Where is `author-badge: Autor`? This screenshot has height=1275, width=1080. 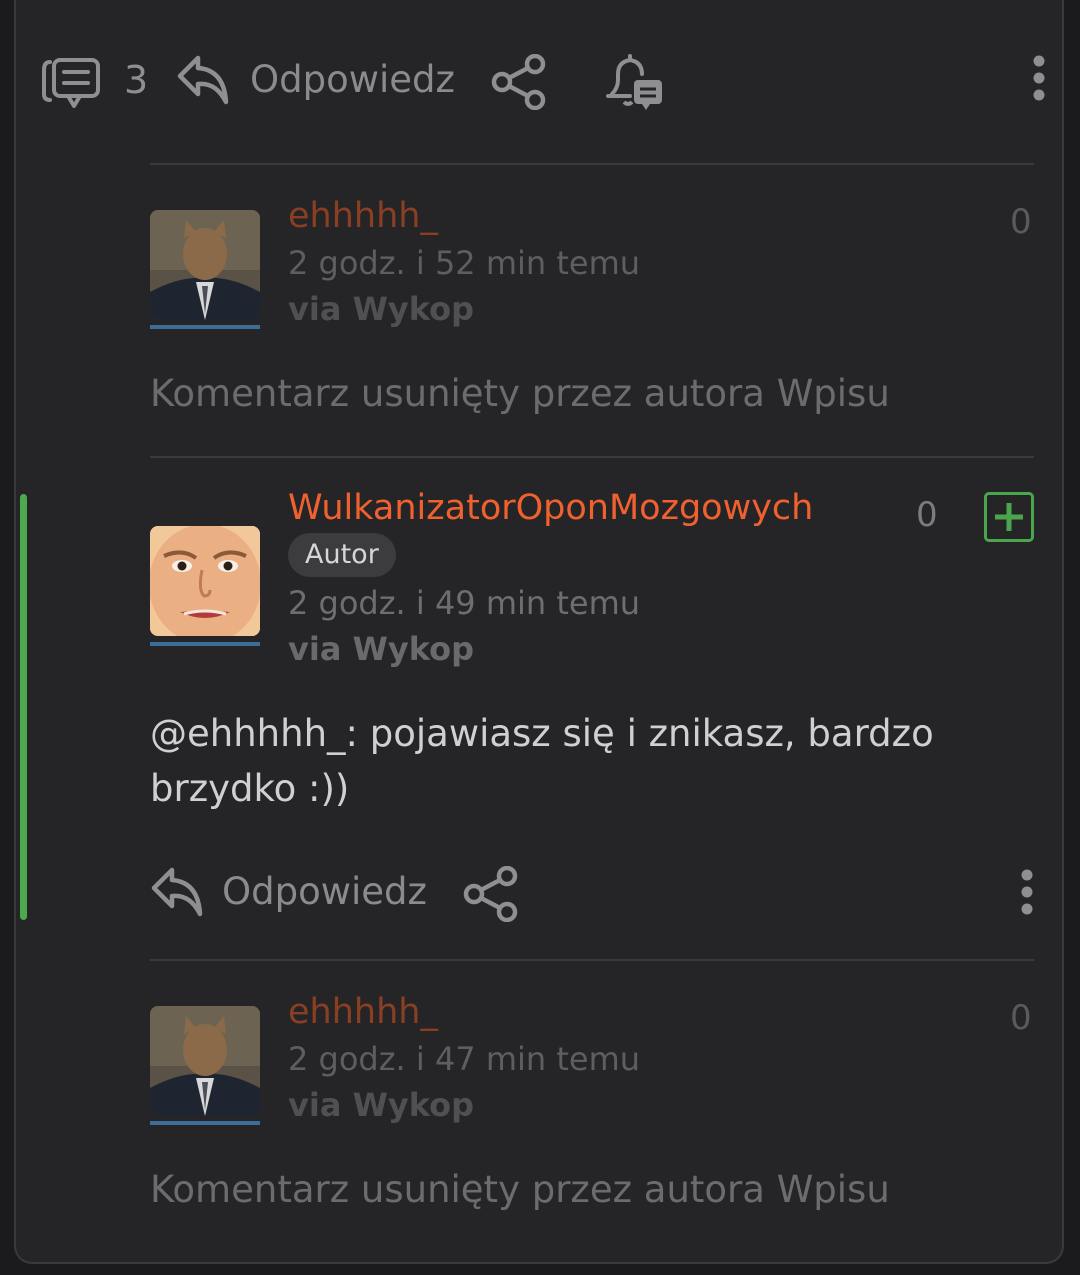 author-badge: Autor is located at coordinates (342, 555).